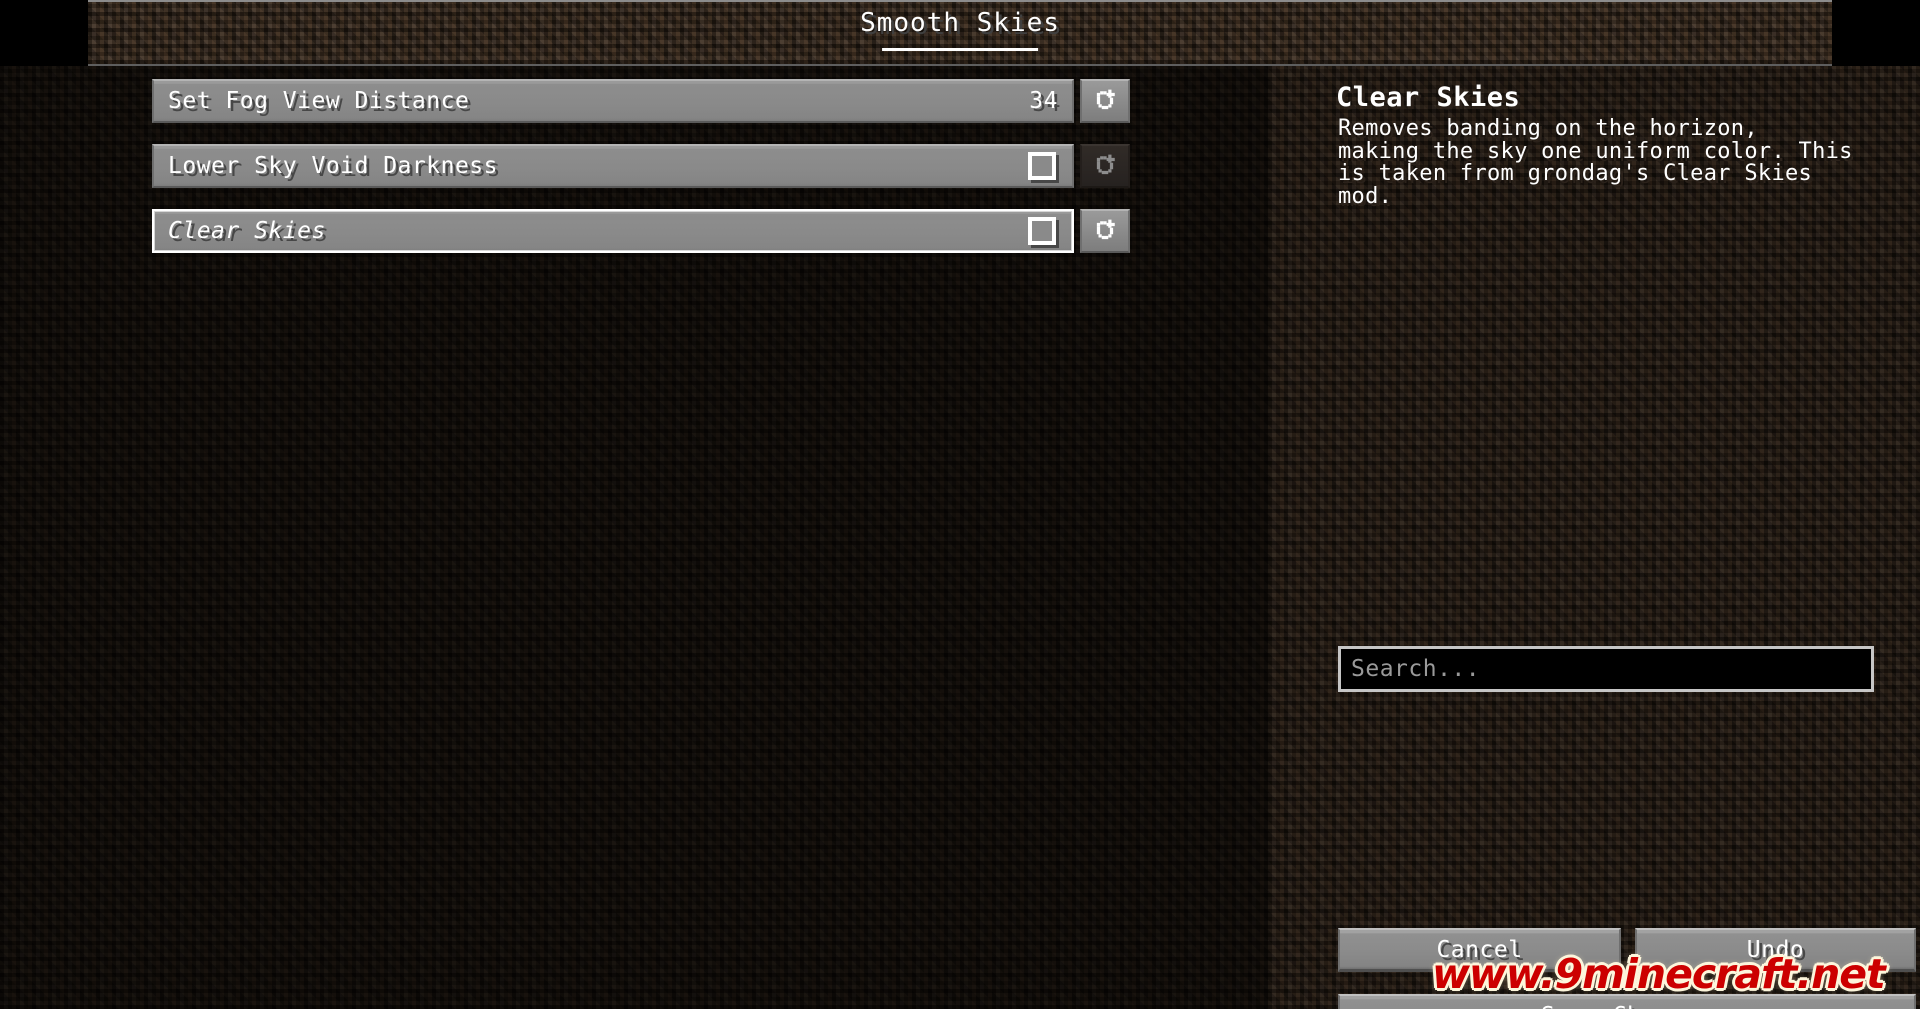  I want to click on header-bar: Smooth Skies, so click(960, 33).